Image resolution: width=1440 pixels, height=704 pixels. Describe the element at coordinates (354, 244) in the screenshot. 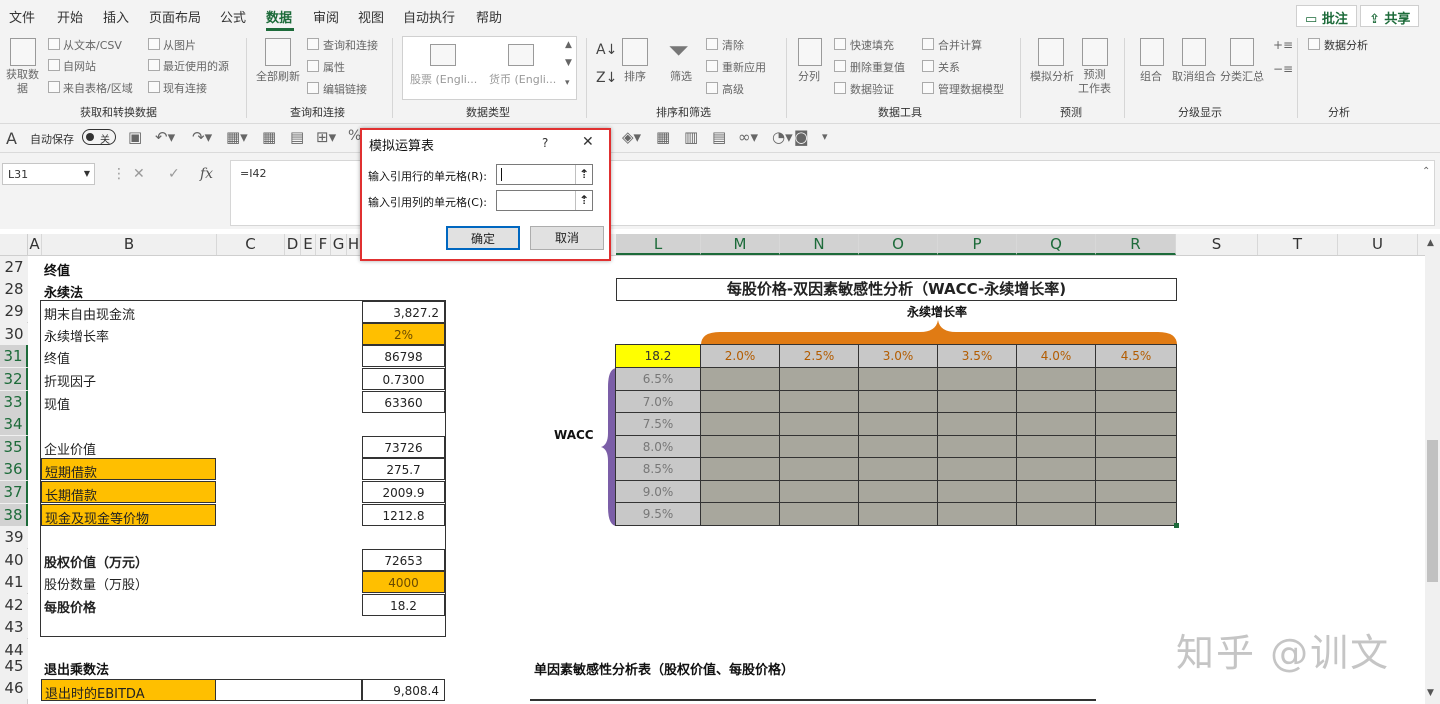

I see `column-header-h: H` at that location.